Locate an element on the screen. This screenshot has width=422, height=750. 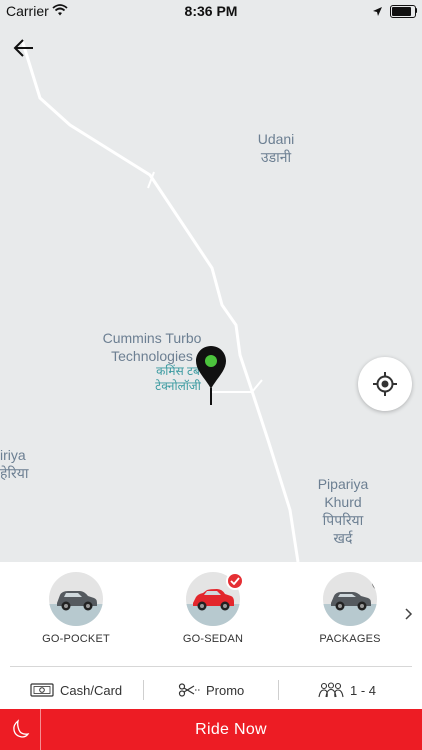
moon-icon is located at coordinates (21, 728).